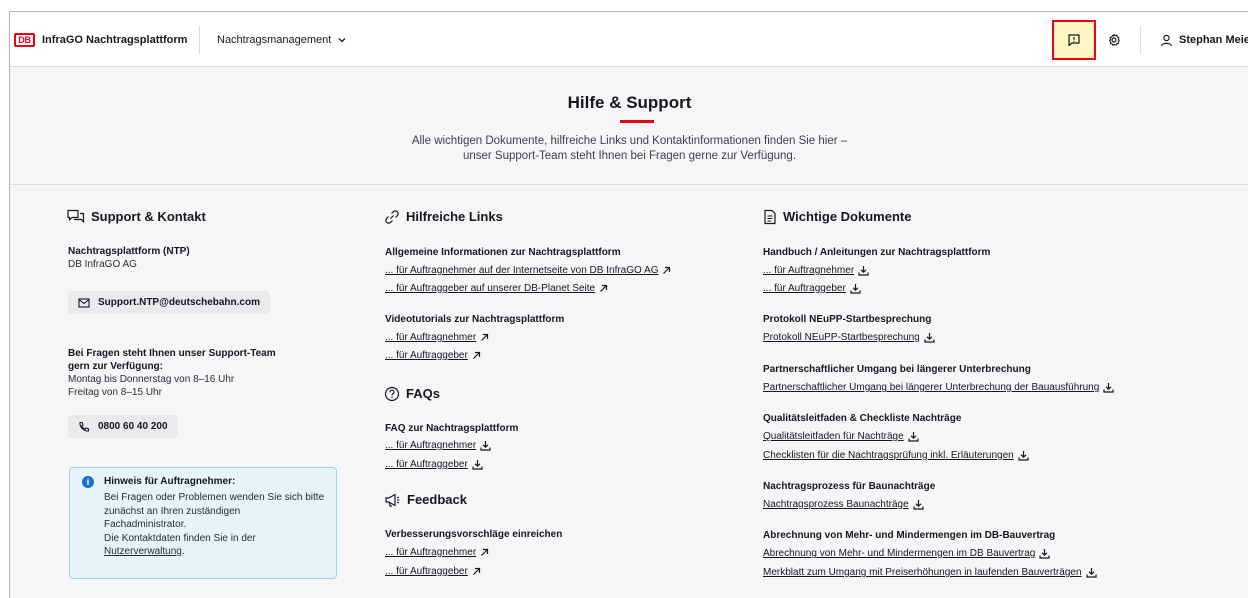  Describe the element at coordinates (847, 319) in the screenshot. I see `doc-group-title: Protokoll NEuPP-Startbesprechung` at that location.